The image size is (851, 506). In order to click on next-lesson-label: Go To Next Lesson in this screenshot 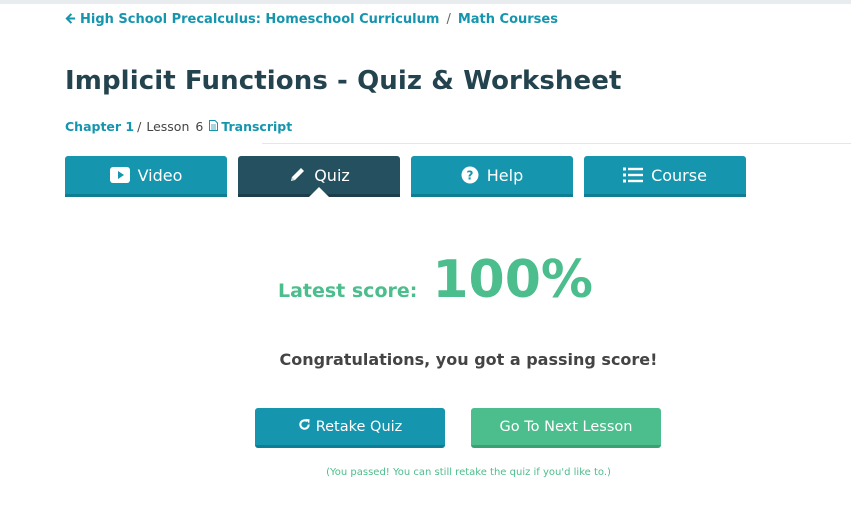, I will do `click(566, 426)`.